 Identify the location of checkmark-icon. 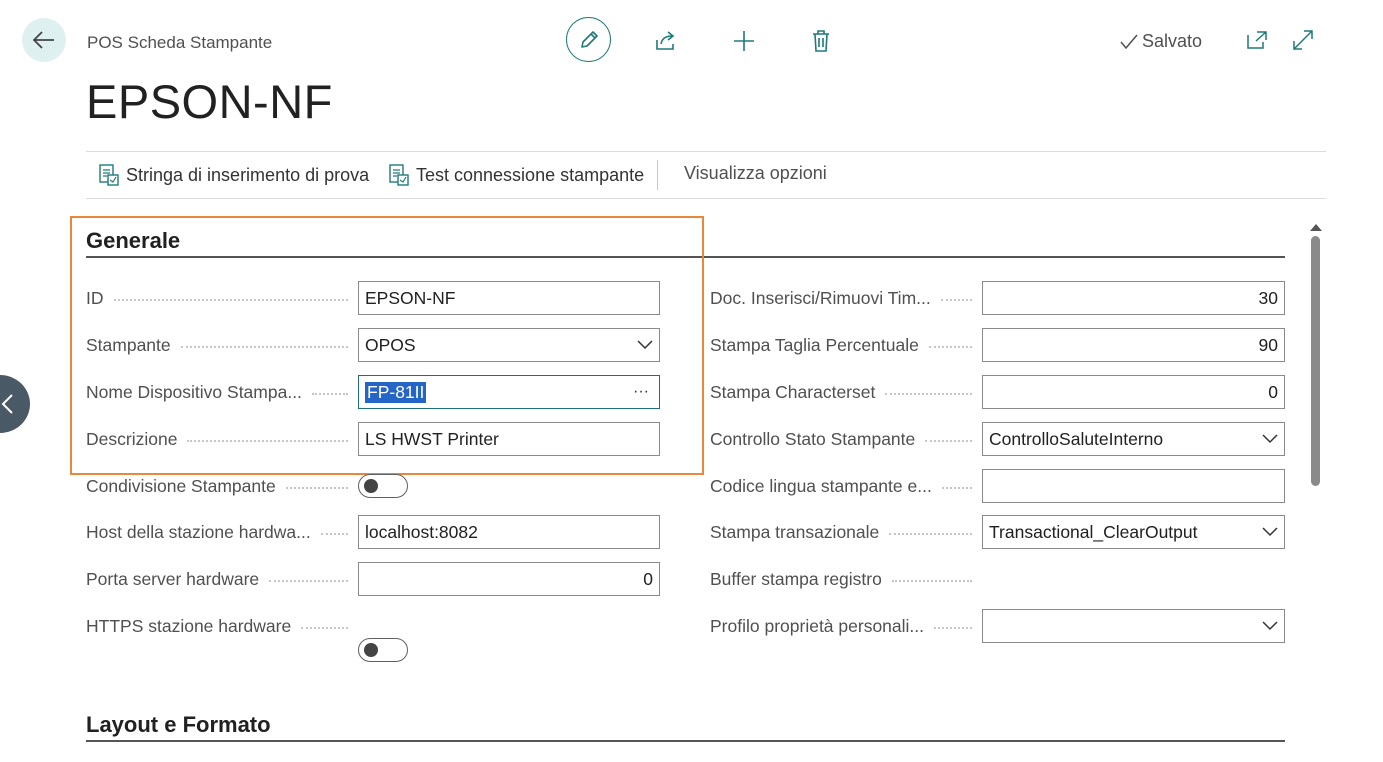
(1129, 41).